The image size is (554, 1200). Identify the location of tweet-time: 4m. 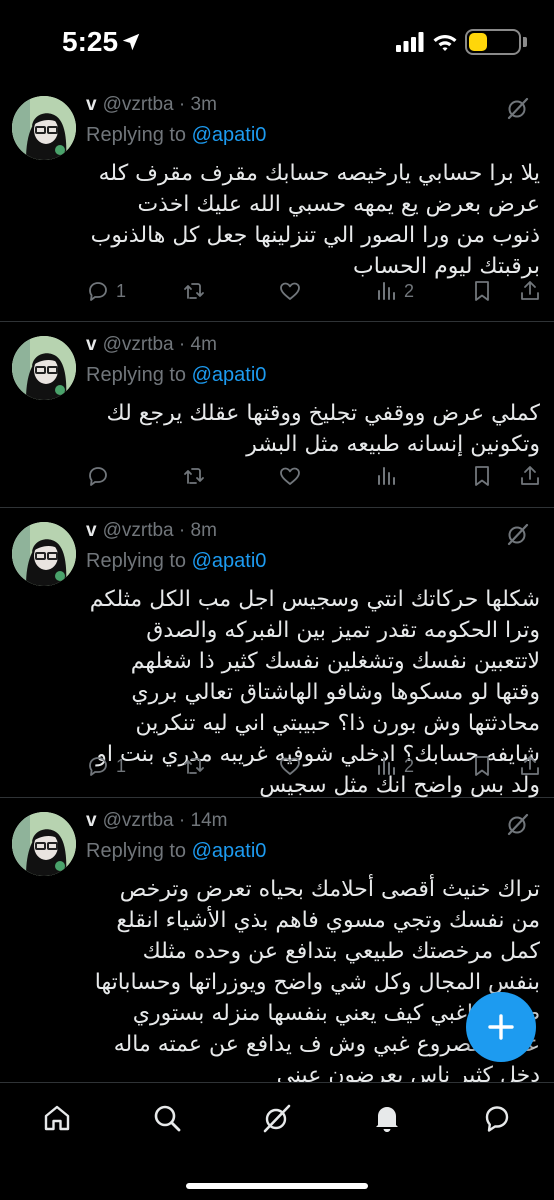
(203, 344).